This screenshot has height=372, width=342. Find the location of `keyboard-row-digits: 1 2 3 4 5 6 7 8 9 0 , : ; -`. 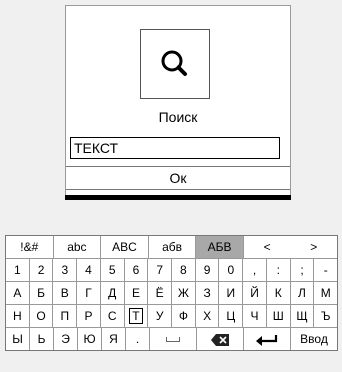

keyboard-row-digits: 1 2 3 4 5 6 7 8 9 0 , : ; - is located at coordinates (171, 269).